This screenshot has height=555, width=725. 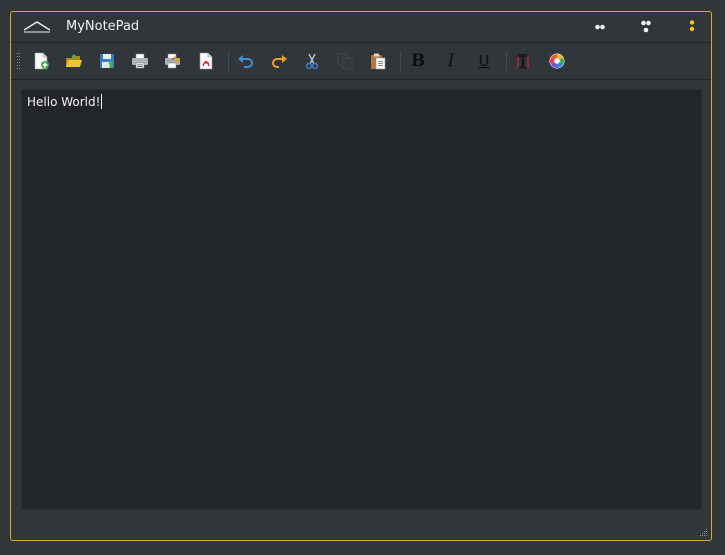 What do you see at coordinates (102, 101) in the screenshot?
I see `text-caret` at bounding box center [102, 101].